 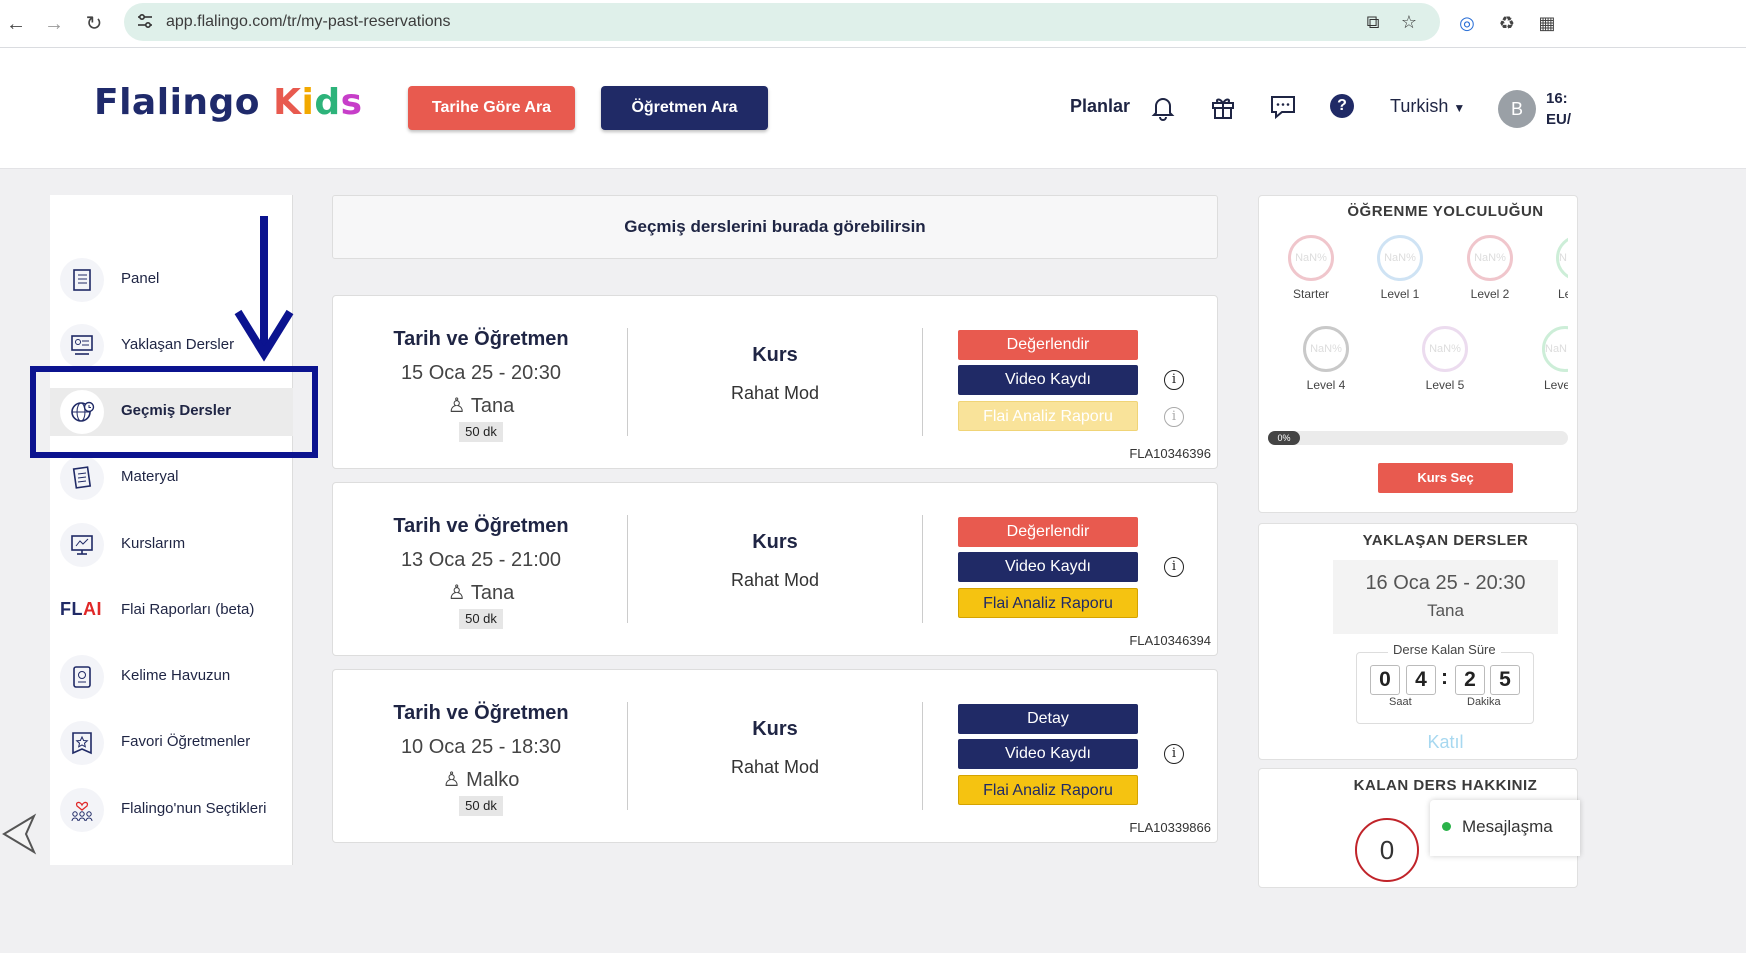 I want to click on search-by-date-button: Tarihe Göre Ara, so click(x=491, y=108).